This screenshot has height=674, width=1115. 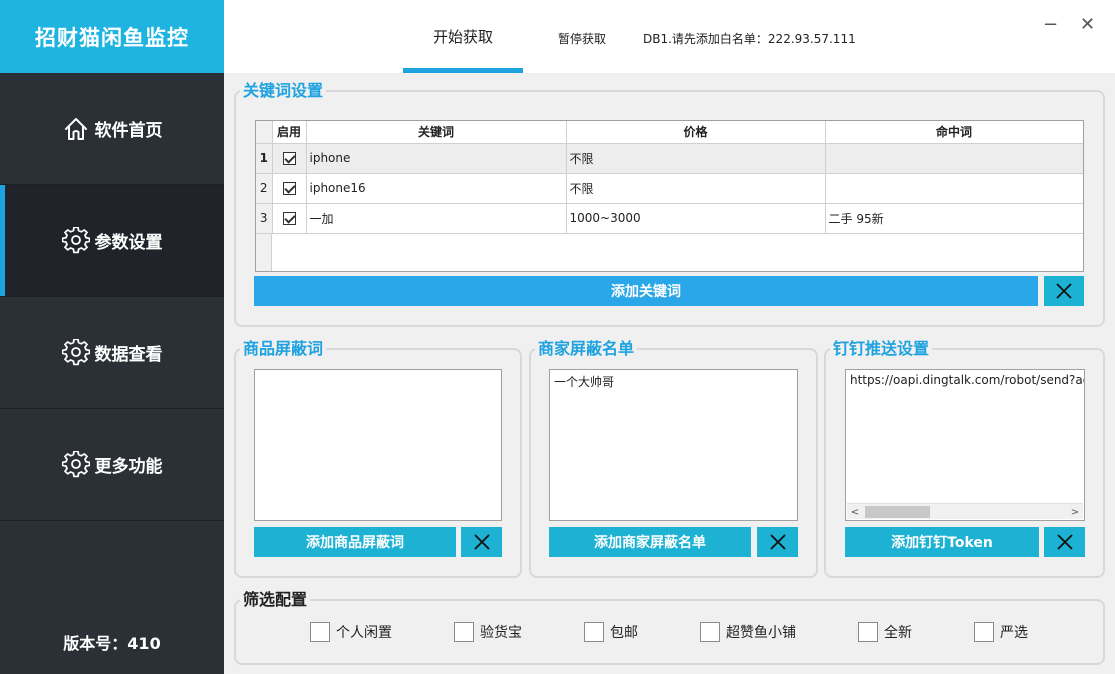 What do you see at coordinates (264, 252) in the screenshot?
I see `row-header-filler` at bounding box center [264, 252].